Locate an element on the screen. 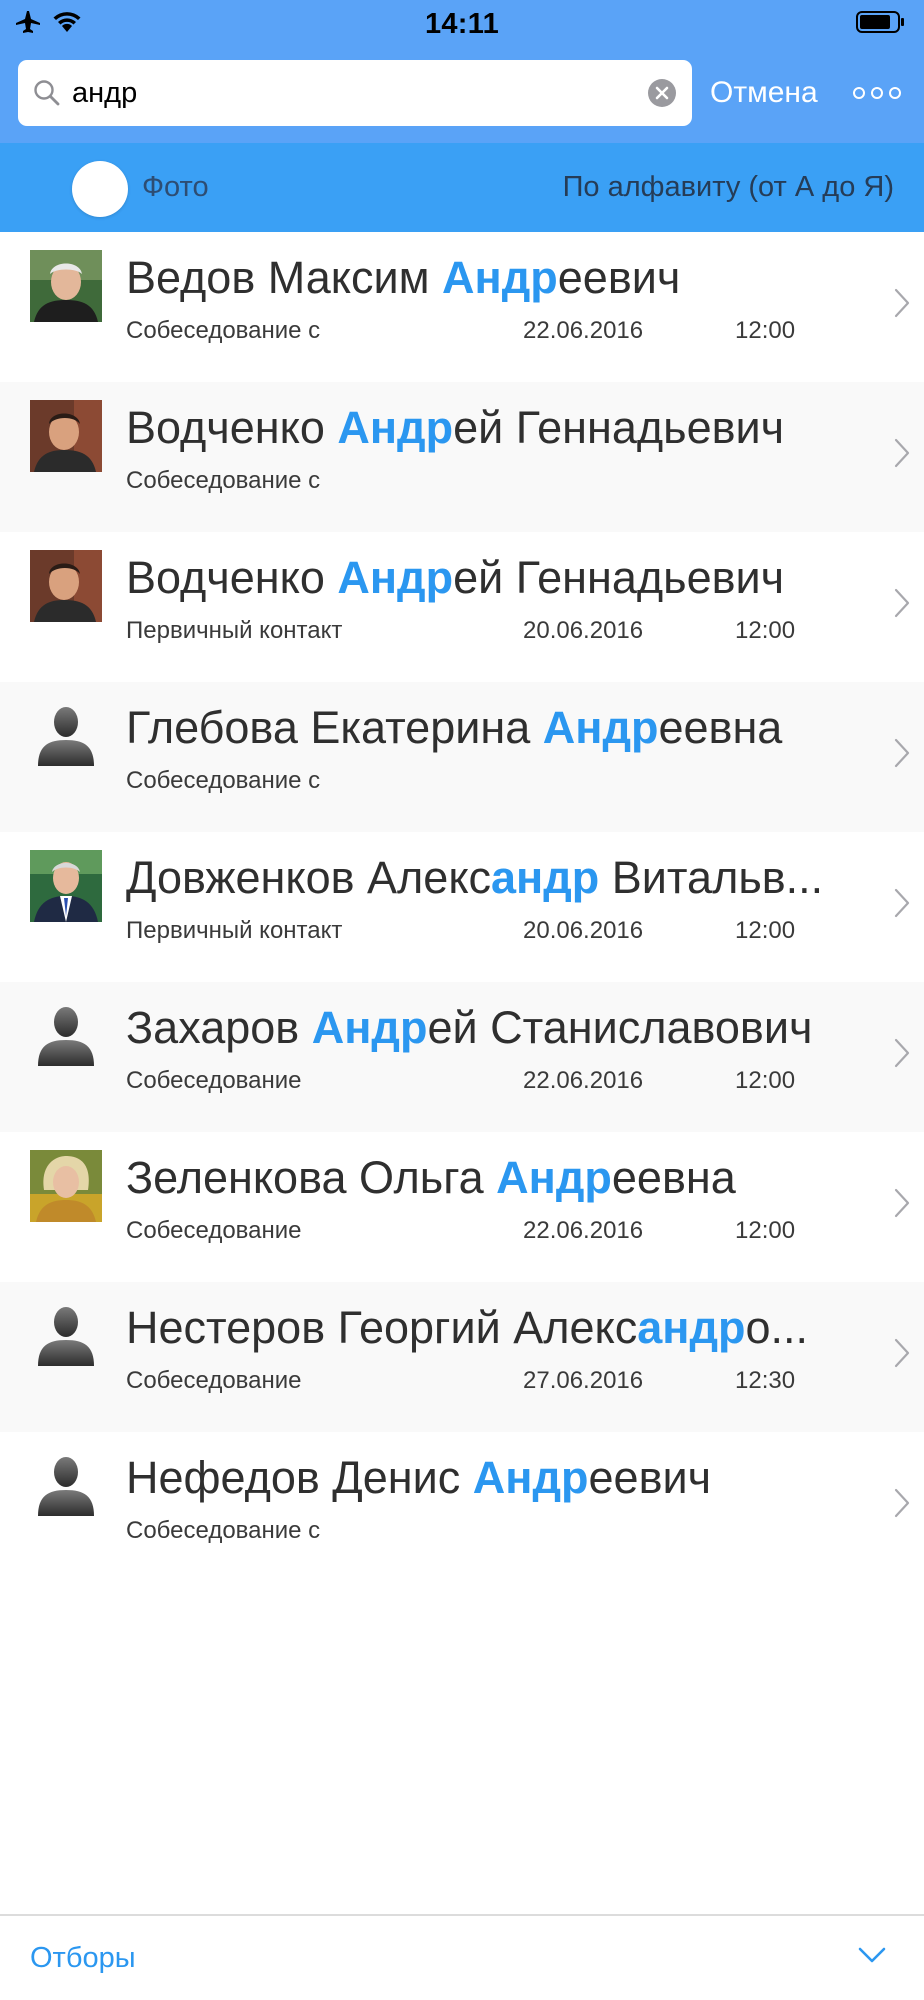 This screenshot has width=924, height=2000. battery-icon is located at coordinates (881, 24).